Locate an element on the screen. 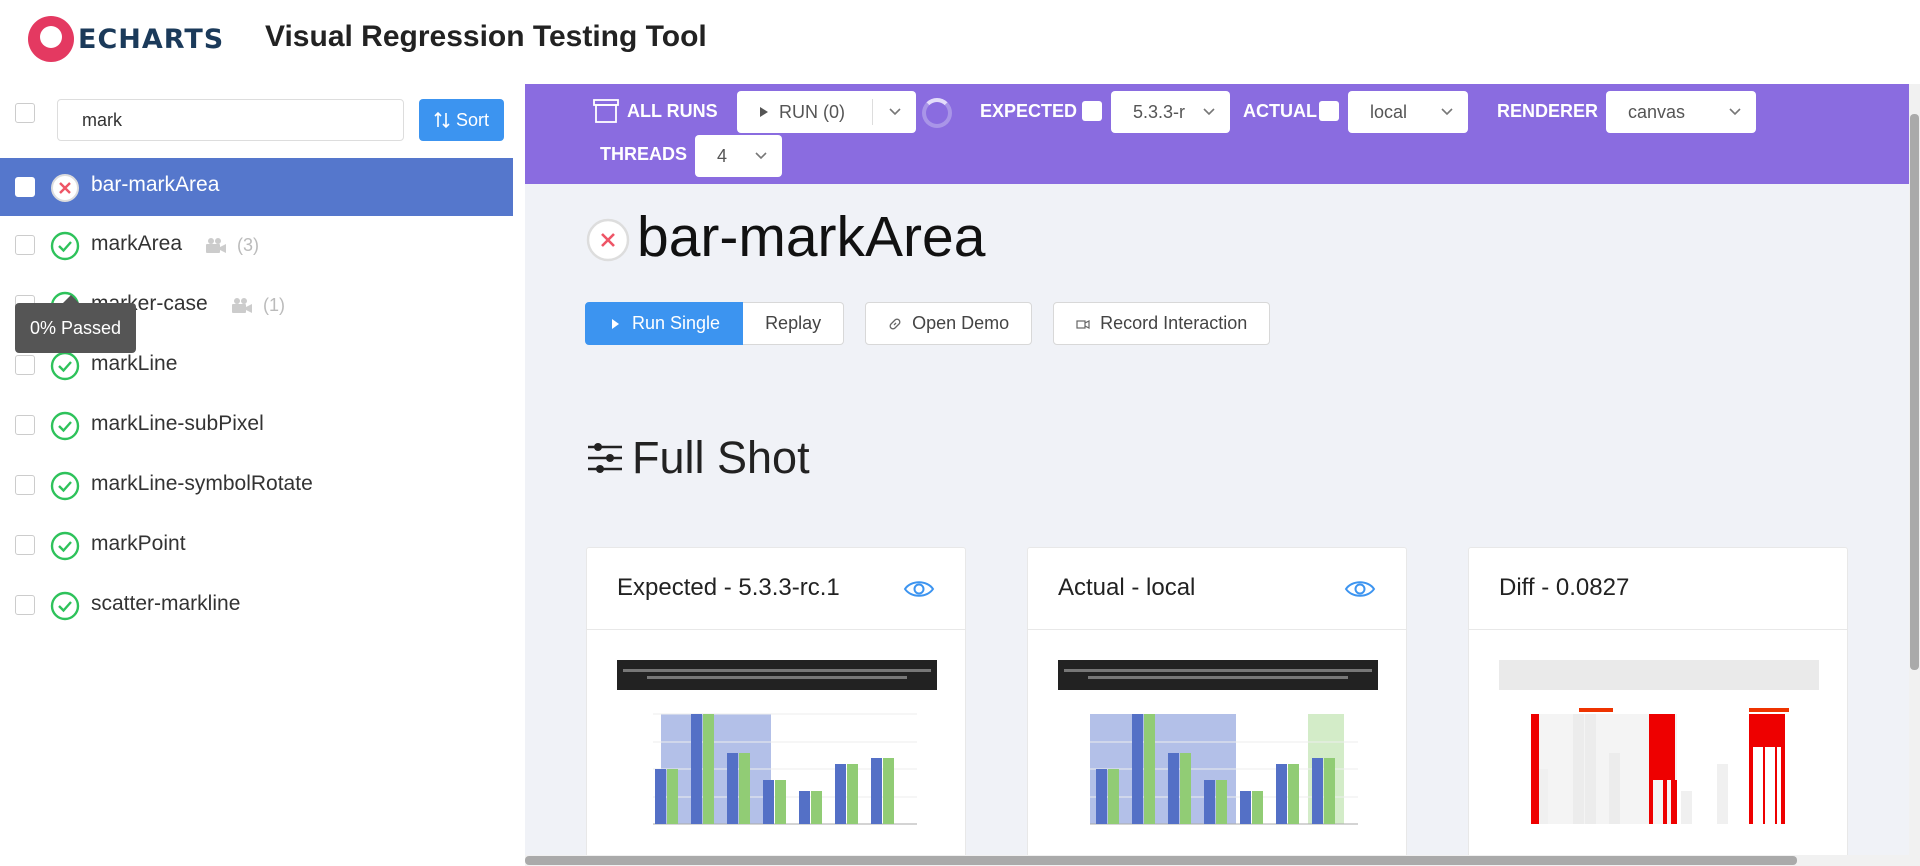  run-single-button: Run Single is located at coordinates (664, 323).